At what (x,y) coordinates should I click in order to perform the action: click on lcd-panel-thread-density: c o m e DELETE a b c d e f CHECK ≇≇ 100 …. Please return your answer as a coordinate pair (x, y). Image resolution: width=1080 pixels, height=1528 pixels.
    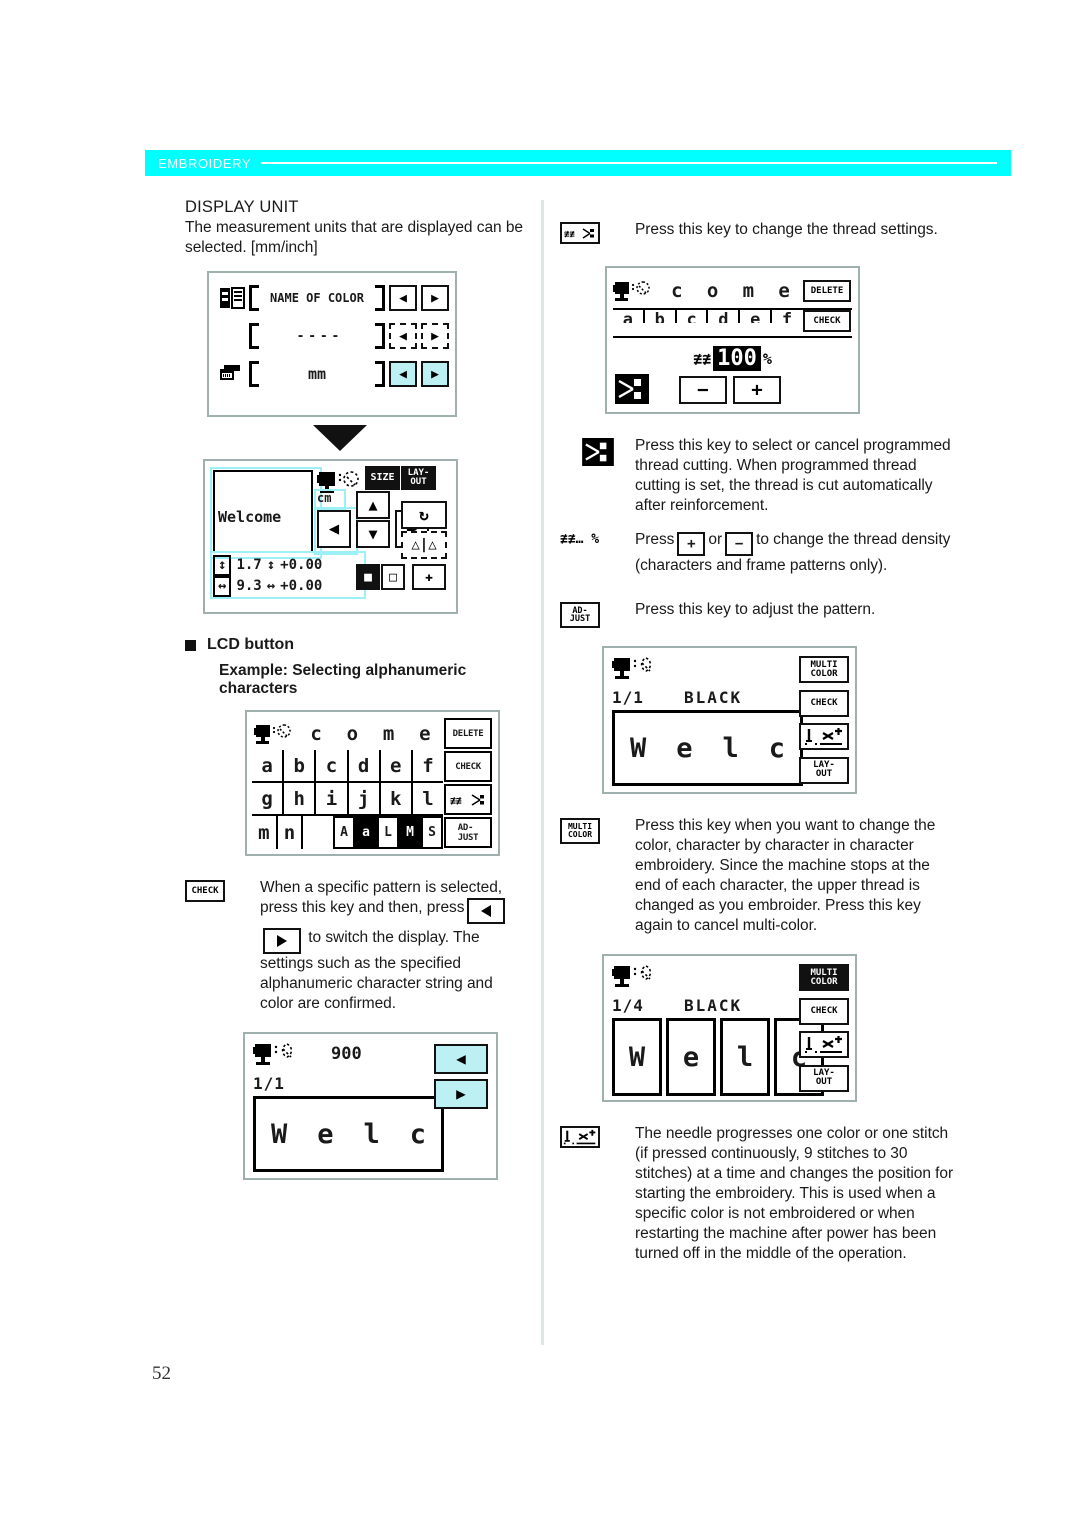
    Looking at the image, I should click on (732, 340).